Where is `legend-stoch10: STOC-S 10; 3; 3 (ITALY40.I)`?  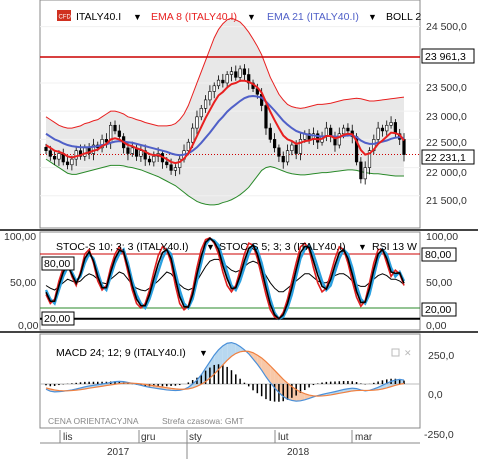
legend-stoch10: STOC-S 10; 3; 3 (ITALY40.I) is located at coordinates (122, 247).